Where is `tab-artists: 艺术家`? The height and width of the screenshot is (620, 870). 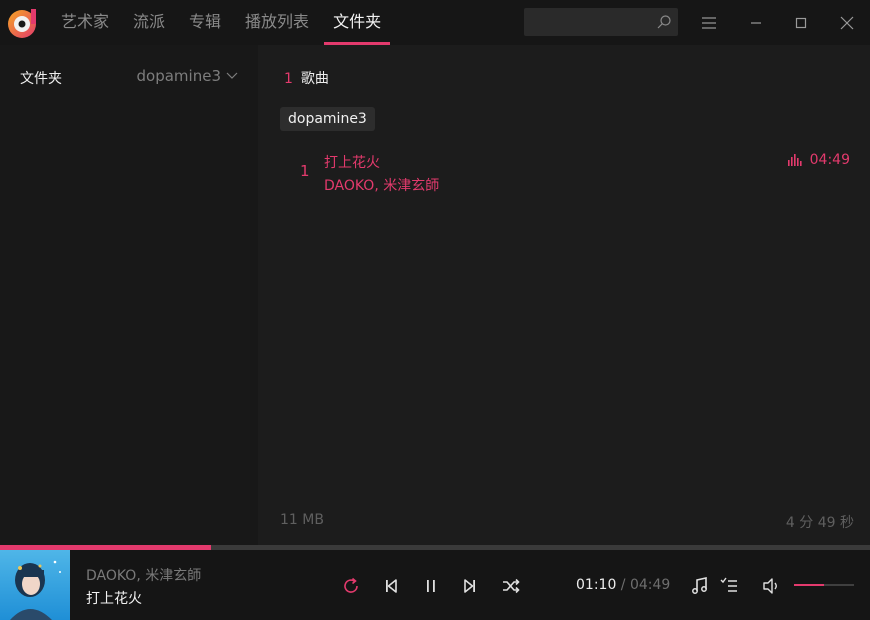 tab-artists: 艺术家 is located at coordinates (85, 22).